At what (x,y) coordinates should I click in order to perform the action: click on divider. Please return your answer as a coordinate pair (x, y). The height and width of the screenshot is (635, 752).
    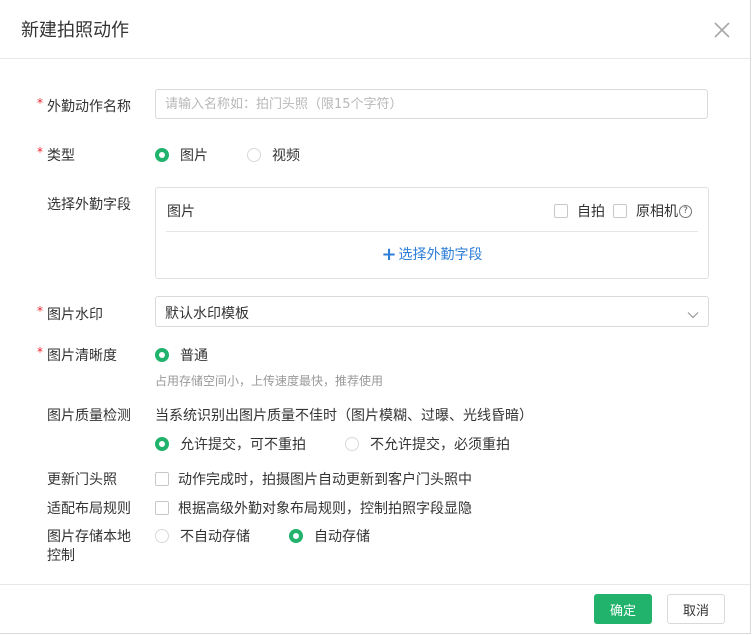
    Looking at the image, I should click on (432, 231).